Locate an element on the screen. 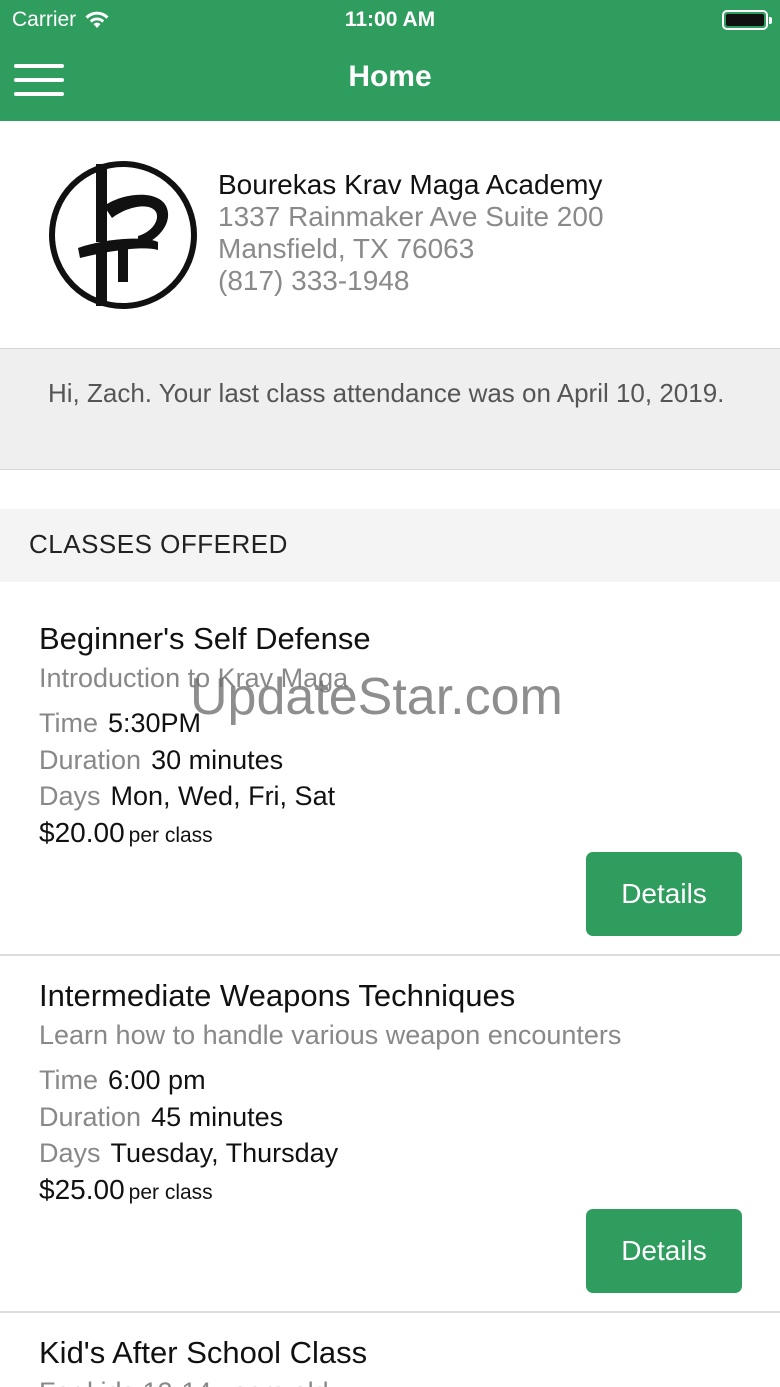 This screenshot has height=1387, width=780. academy-logo-icon is located at coordinates (123, 235).